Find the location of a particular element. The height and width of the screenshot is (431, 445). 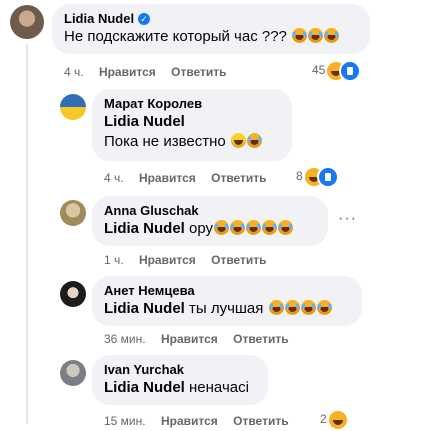

thread-line is located at coordinates (27, 234).